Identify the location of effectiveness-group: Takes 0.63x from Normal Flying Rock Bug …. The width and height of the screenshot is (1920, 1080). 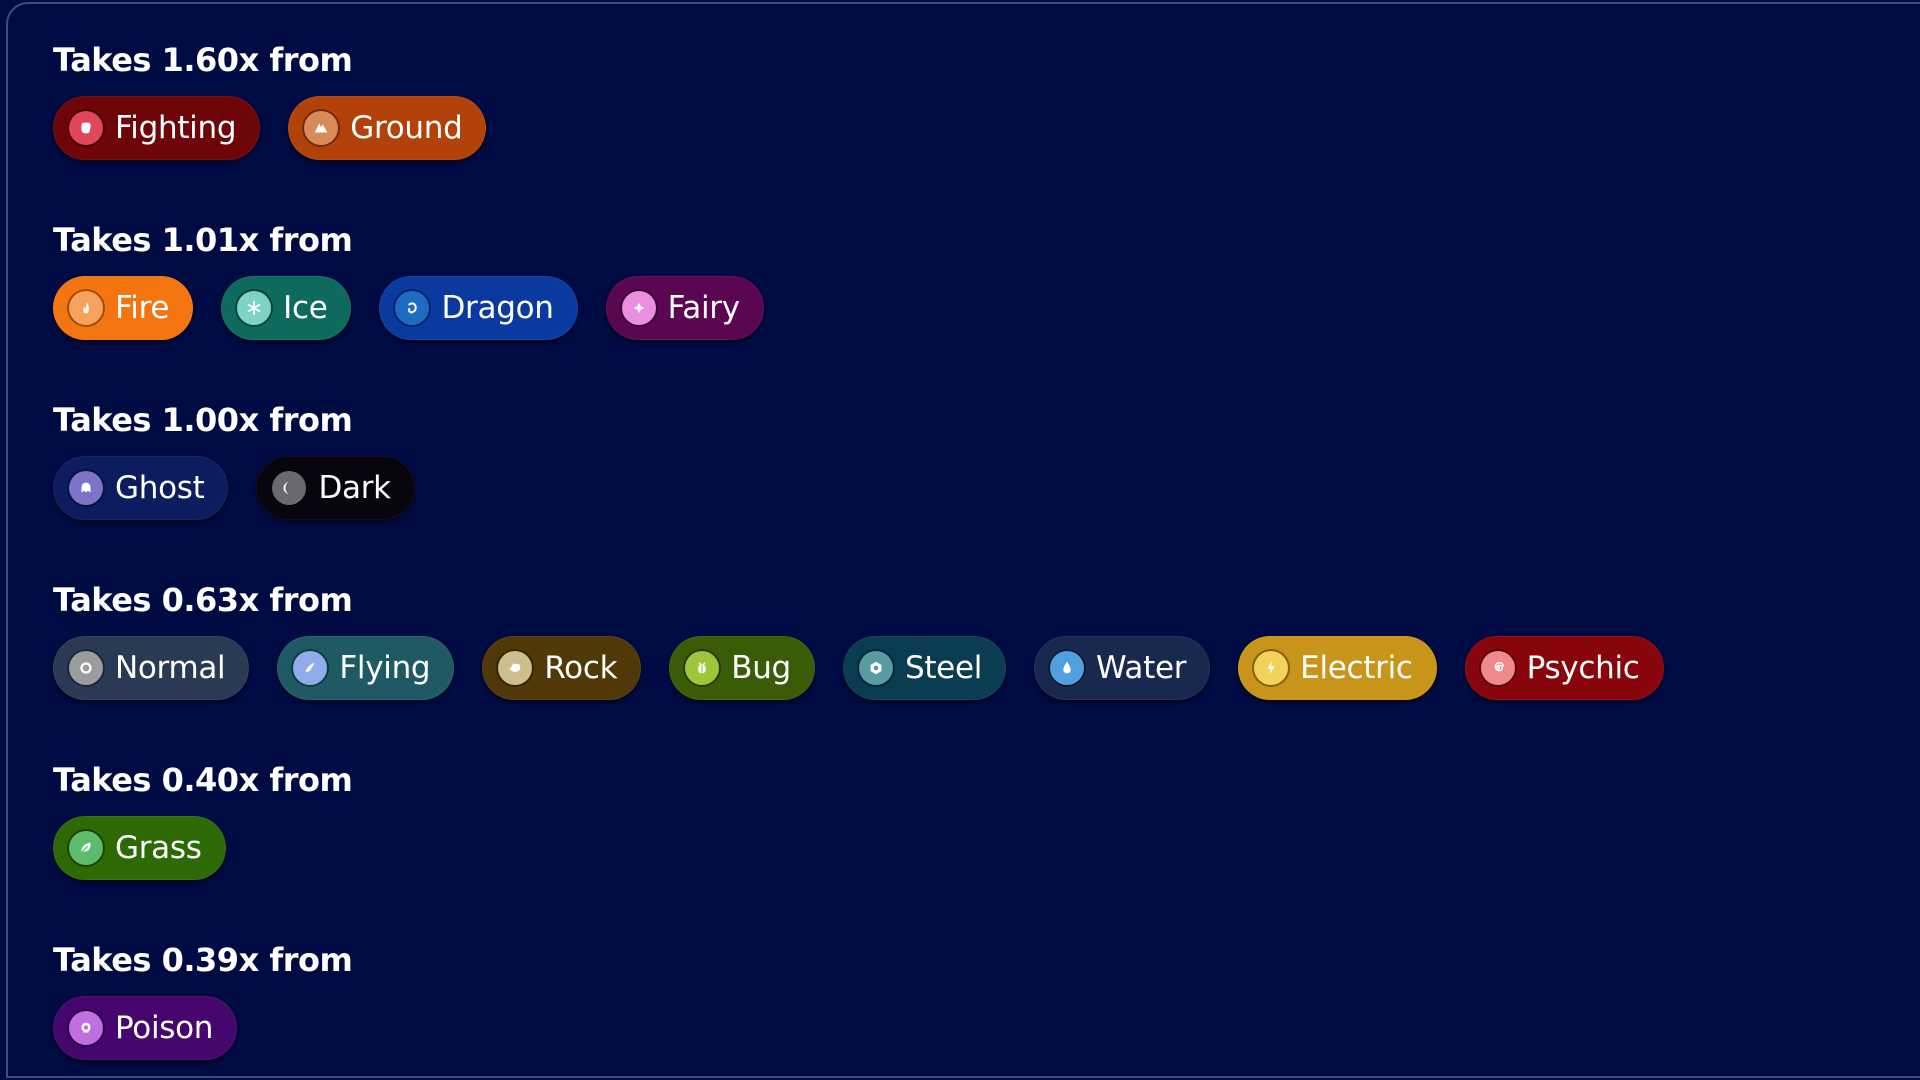
(858, 640).